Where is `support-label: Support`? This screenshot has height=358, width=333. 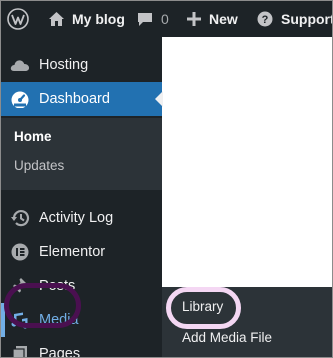
support-label: Support is located at coordinates (307, 19).